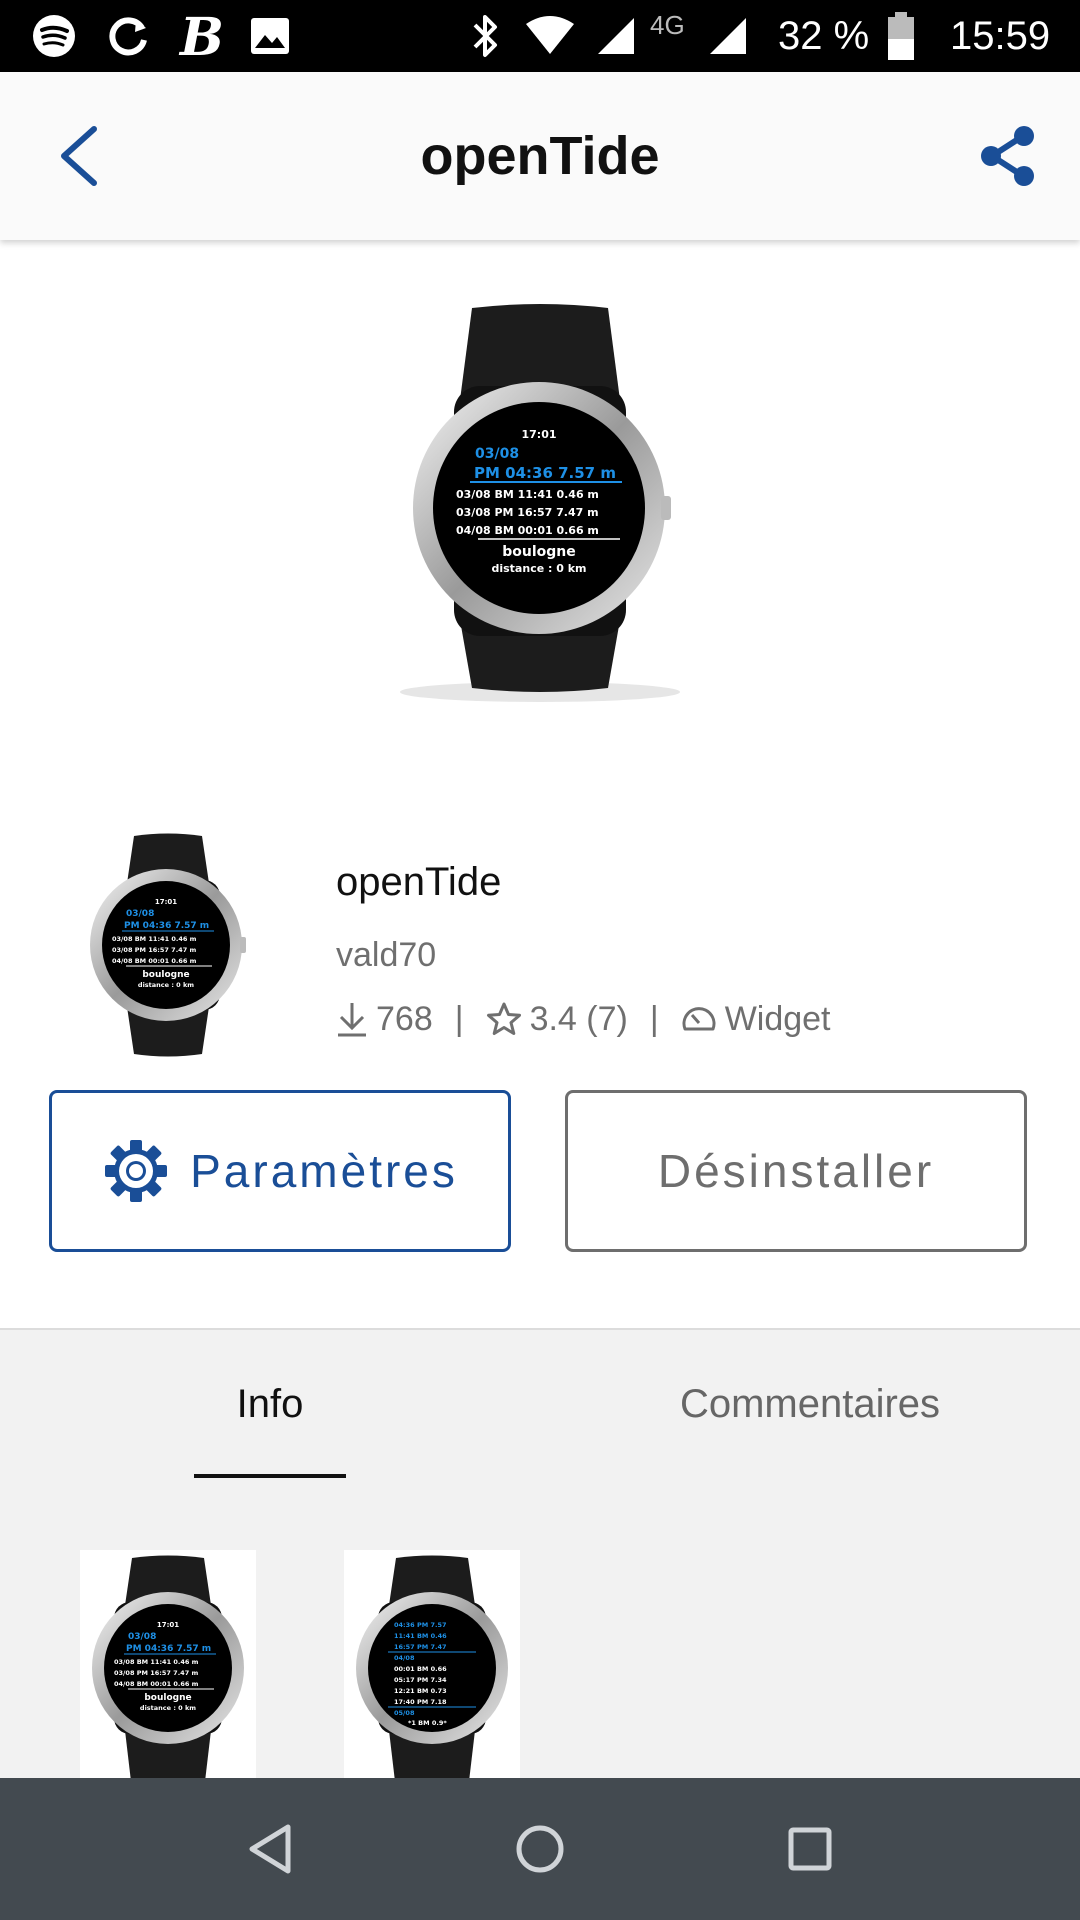  What do you see at coordinates (154, 950) in the screenshot?
I see `thumb-row-2: 03/08 PM 16:57 7.47 m` at bounding box center [154, 950].